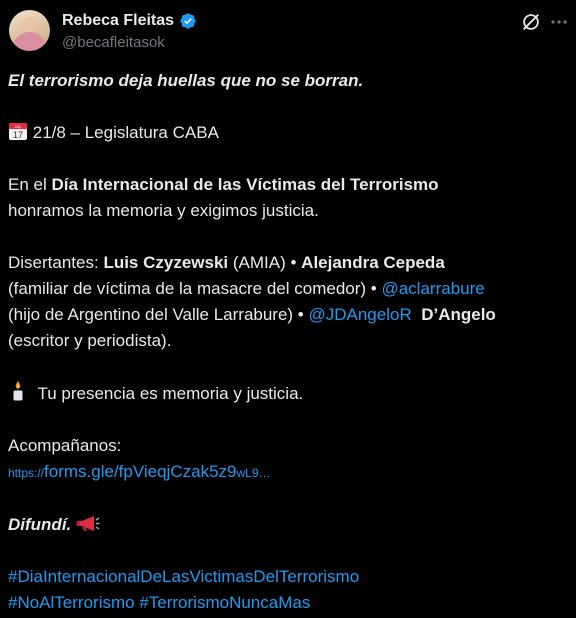  What do you see at coordinates (373, 262) in the screenshot?
I see `speaker-2: Alejandra Cepeda` at bounding box center [373, 262].